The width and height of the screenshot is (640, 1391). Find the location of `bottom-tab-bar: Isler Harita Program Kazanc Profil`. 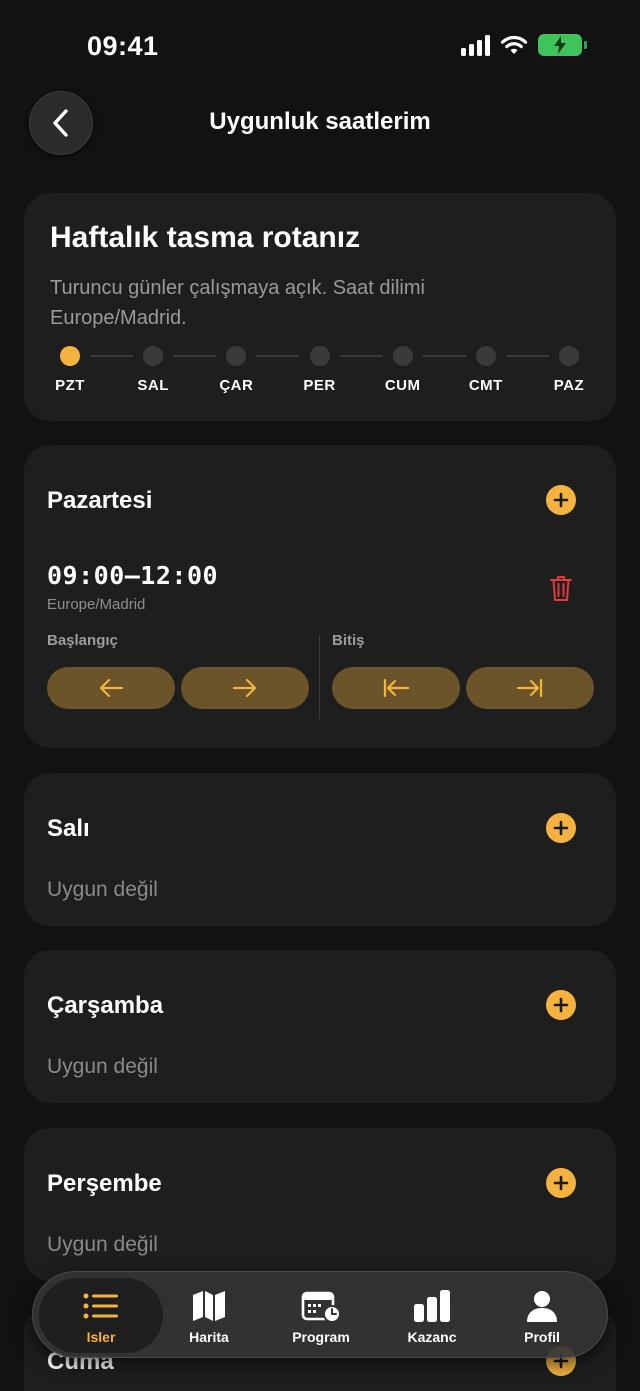

bottom-tab-bar: Isler Harita Program Kazanc Profil is located at coordinates (320, 1314).